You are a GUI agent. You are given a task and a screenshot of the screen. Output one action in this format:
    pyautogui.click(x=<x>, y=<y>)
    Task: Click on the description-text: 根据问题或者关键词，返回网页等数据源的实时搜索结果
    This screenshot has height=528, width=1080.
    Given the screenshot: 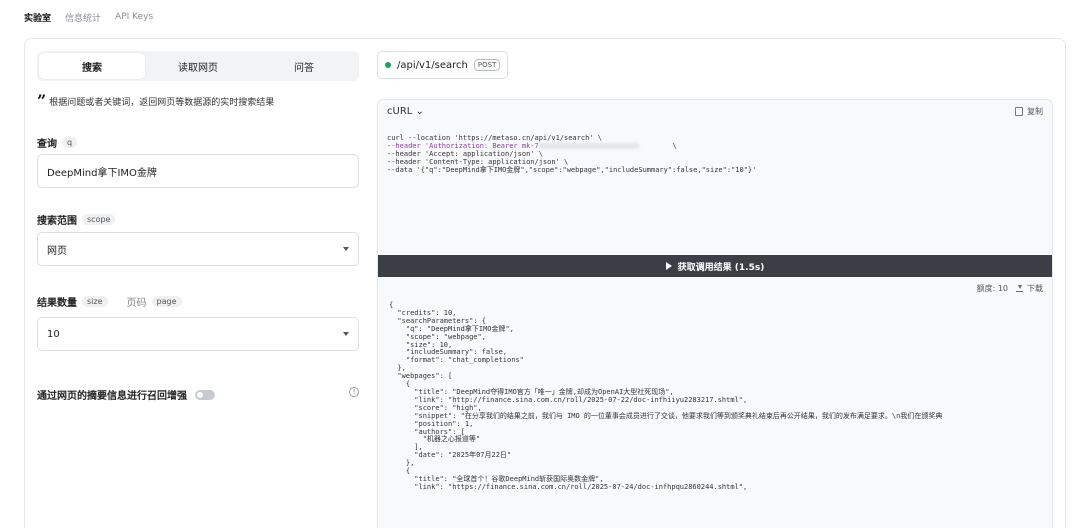 What is the action you would take?
    pyautogui.click(x=162, y=103)
    